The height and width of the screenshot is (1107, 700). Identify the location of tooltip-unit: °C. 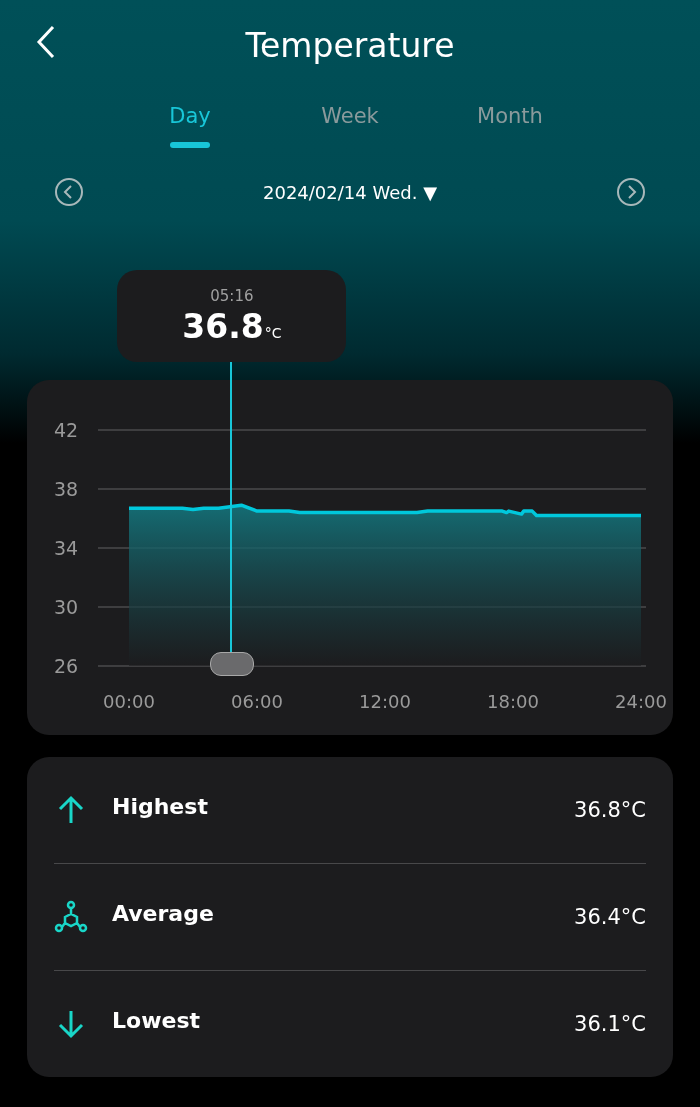
(273, 332).